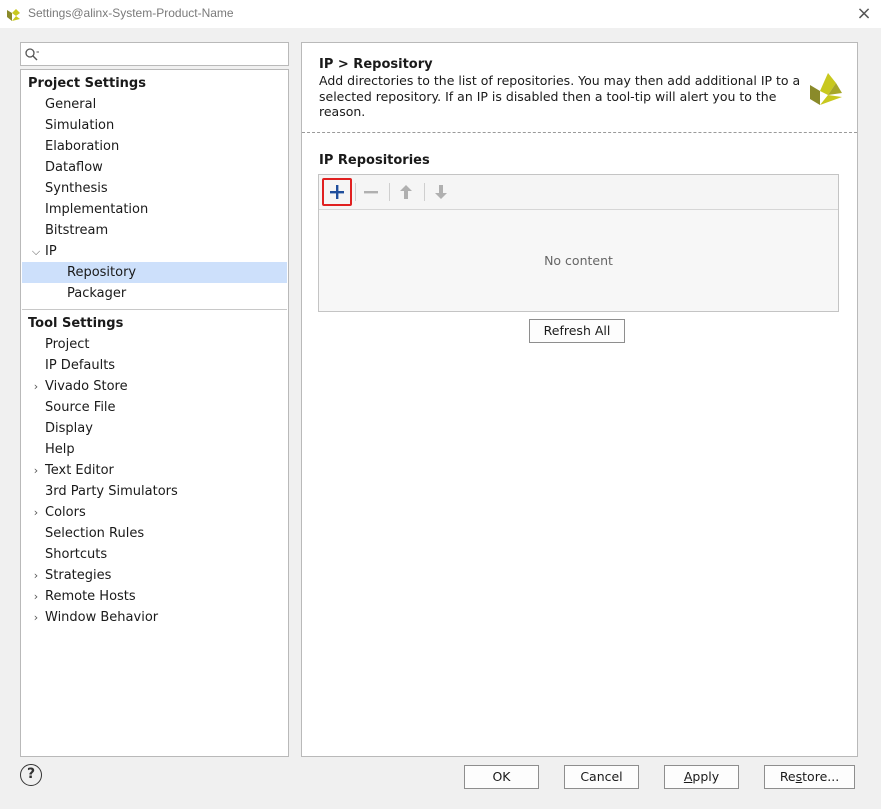  I want to click on settings-search, so click(154, 54).